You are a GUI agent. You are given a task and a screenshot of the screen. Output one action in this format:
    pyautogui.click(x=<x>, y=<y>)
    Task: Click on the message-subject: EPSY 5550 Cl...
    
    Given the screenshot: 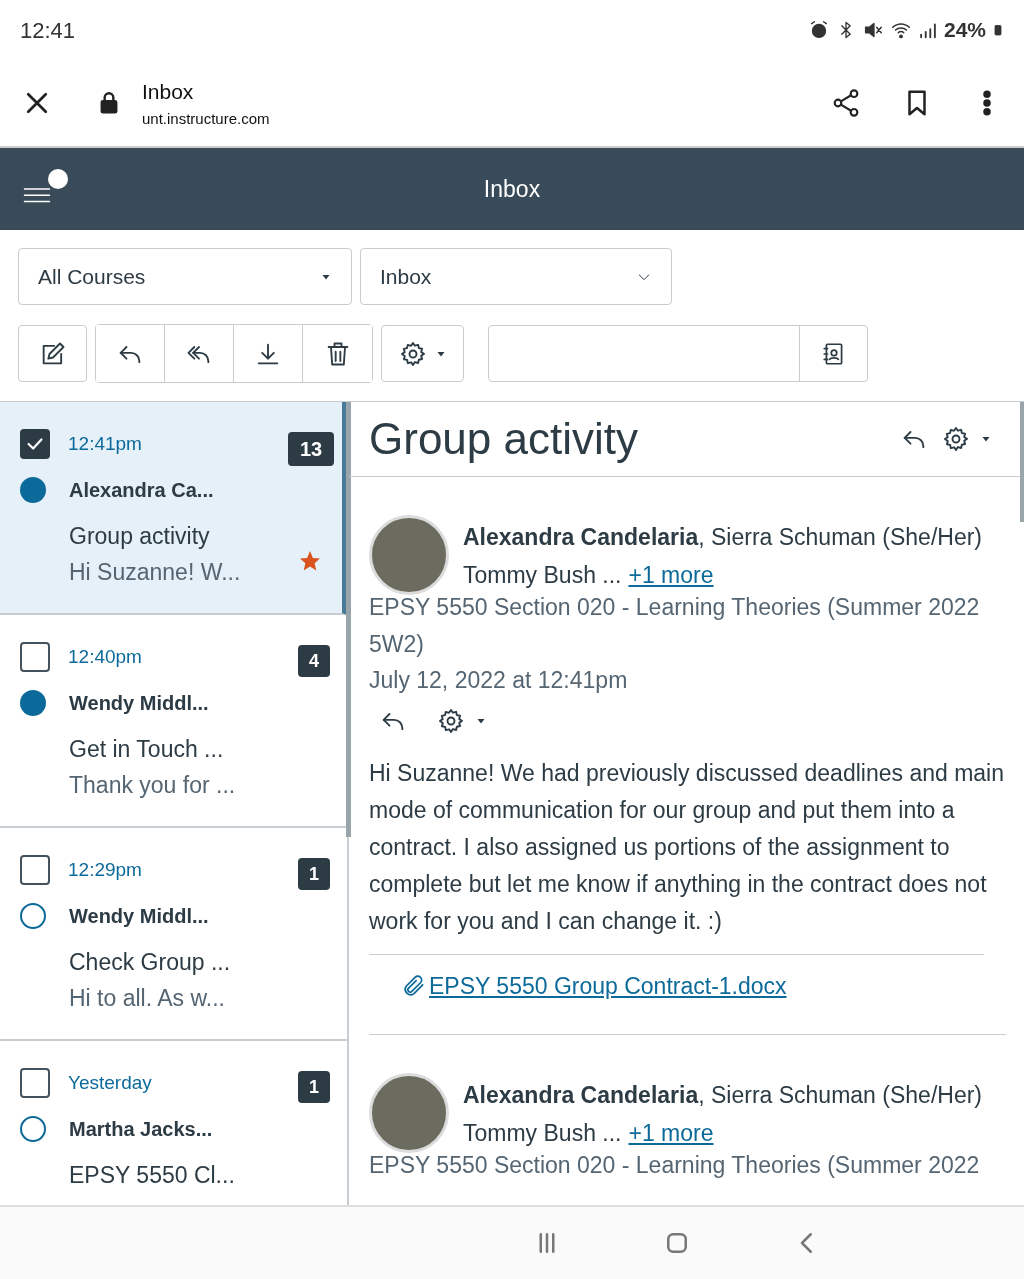 What is the action you would take?
    pyautogui.click(x=152, y=1175)
    